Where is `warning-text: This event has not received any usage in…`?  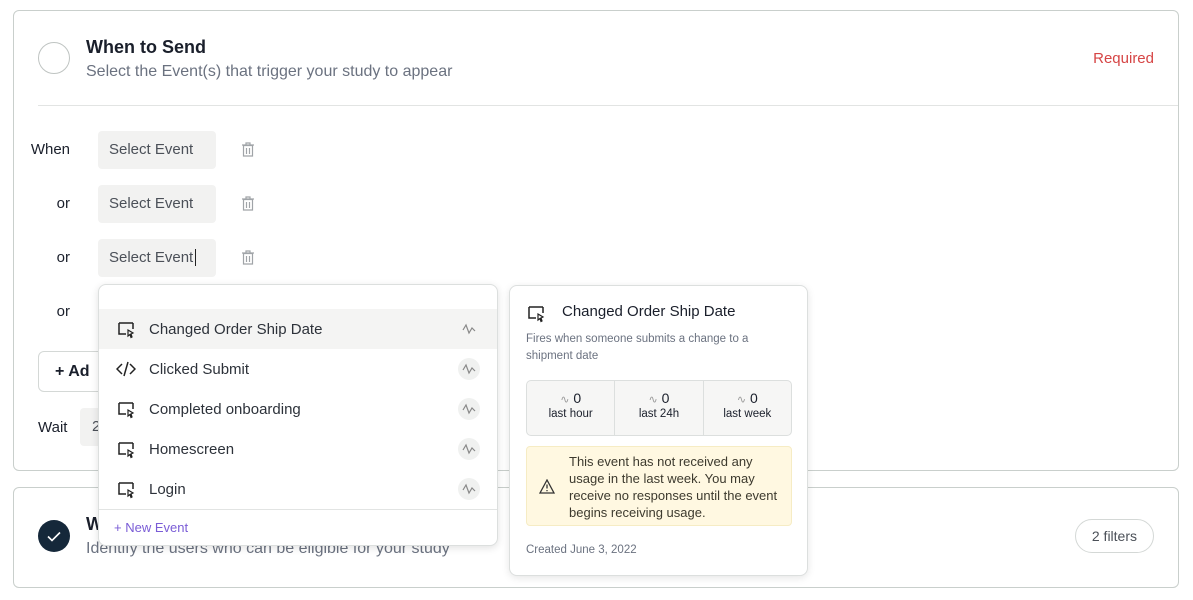 warning-text: This event has not received any usage in… is located at coordinates (673, 487).